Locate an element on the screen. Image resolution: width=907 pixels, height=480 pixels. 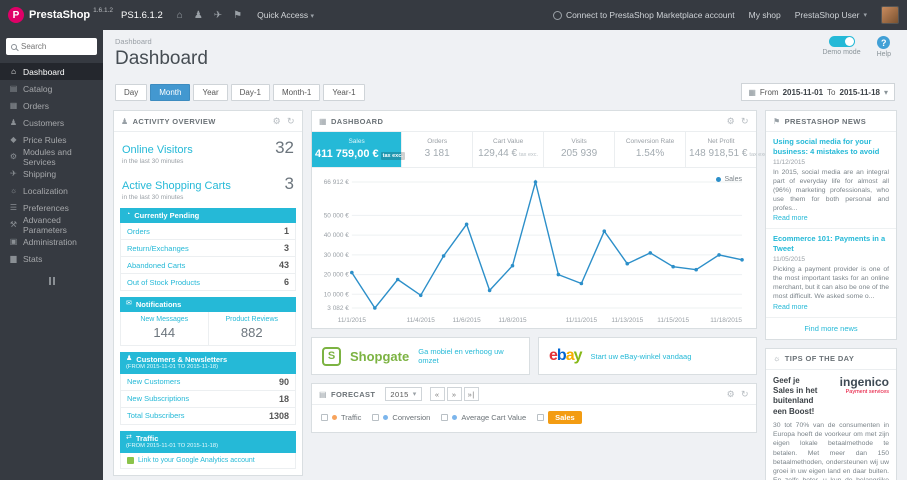
customers-row: New Customers 90 is located at coordinates (208, 382).